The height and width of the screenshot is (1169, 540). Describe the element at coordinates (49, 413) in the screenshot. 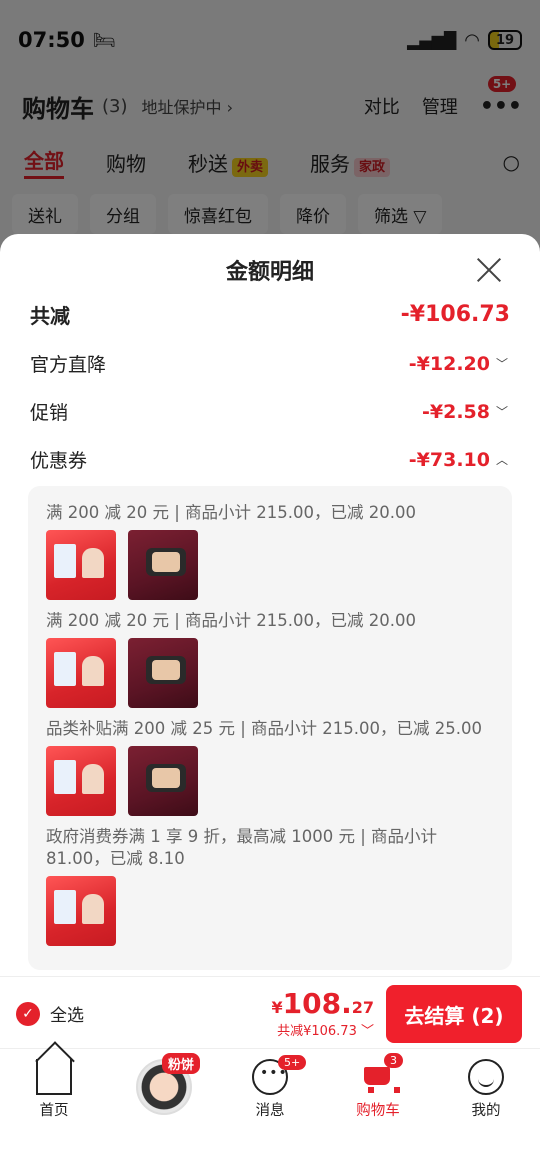

I see `row-label: 促销` at that location.